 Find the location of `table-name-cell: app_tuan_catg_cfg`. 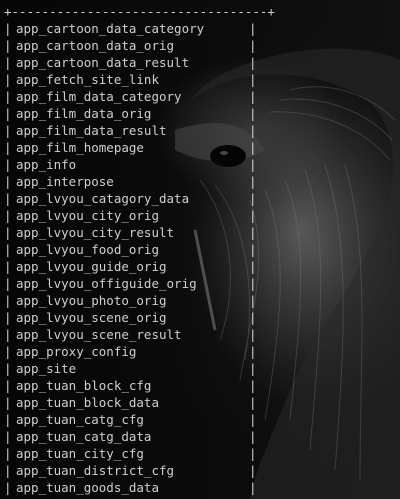

table-name-cell: app_tuan_catg_cfg is located at coordinates (80, 419).